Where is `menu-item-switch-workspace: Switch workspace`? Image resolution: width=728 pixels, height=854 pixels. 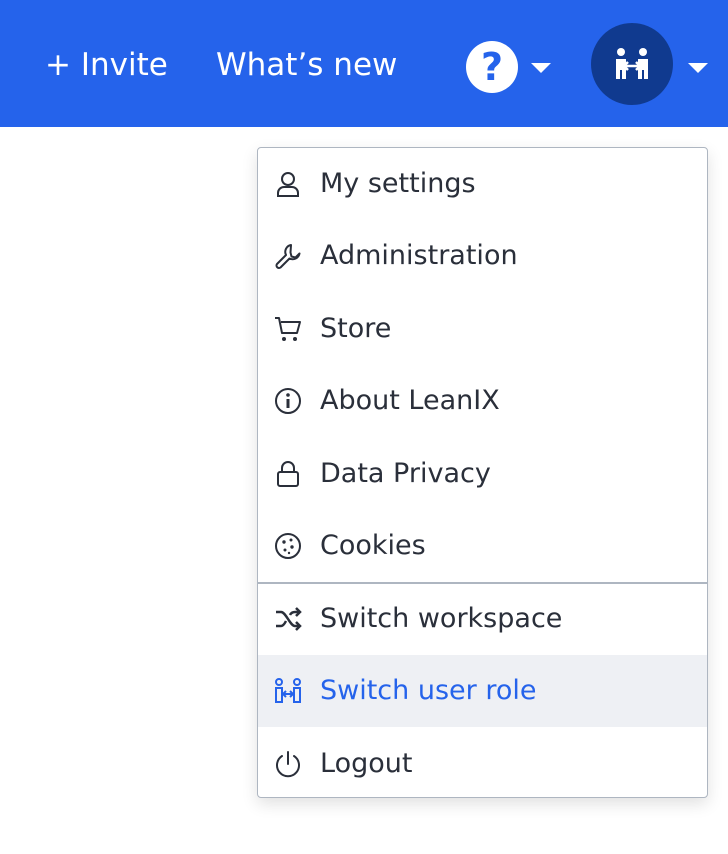 menu-item-switch-workspace: Switch workspace is located at coordinates (482, 619).